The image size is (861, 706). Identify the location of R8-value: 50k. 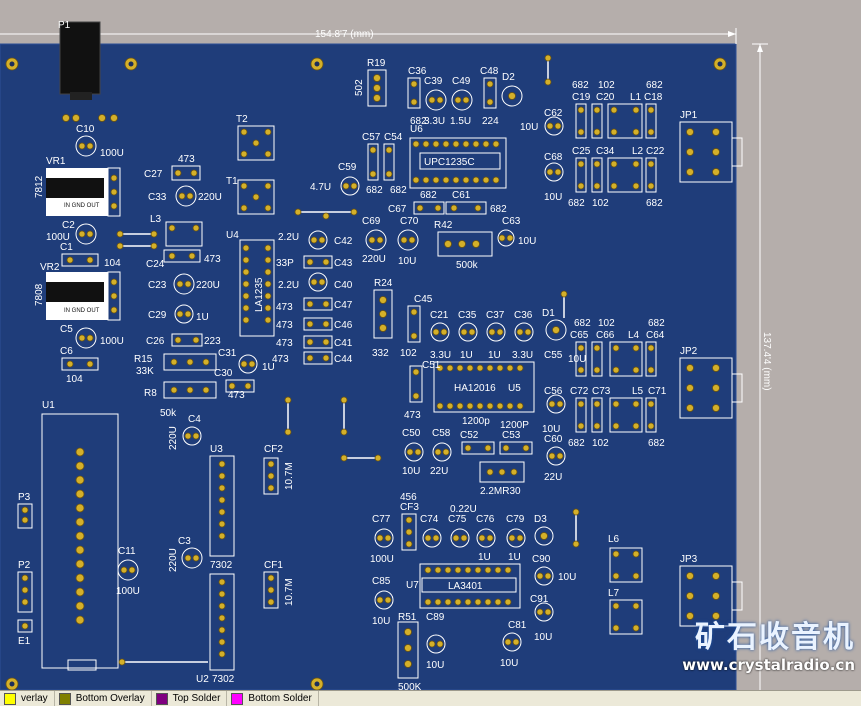
(168, 413).